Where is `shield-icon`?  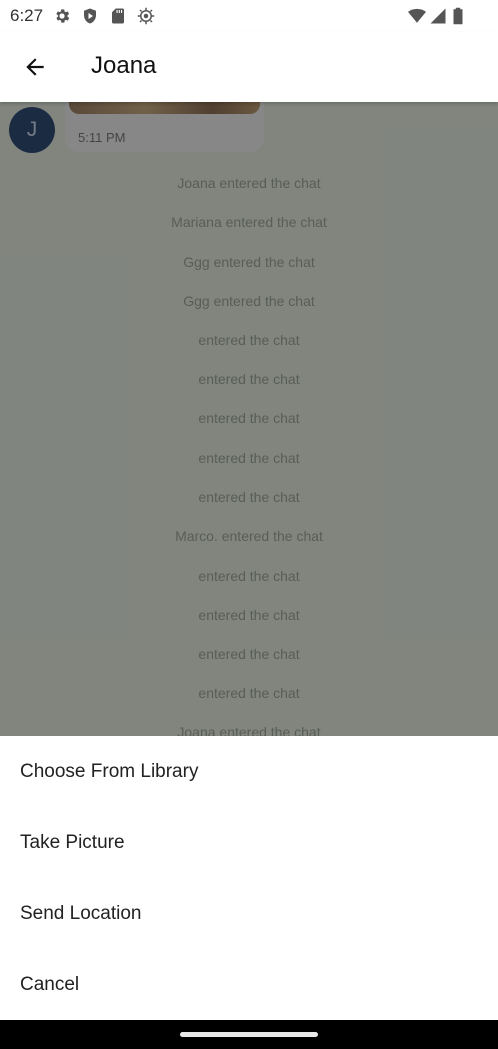 shield-icon is located at coordinates (90, 16).